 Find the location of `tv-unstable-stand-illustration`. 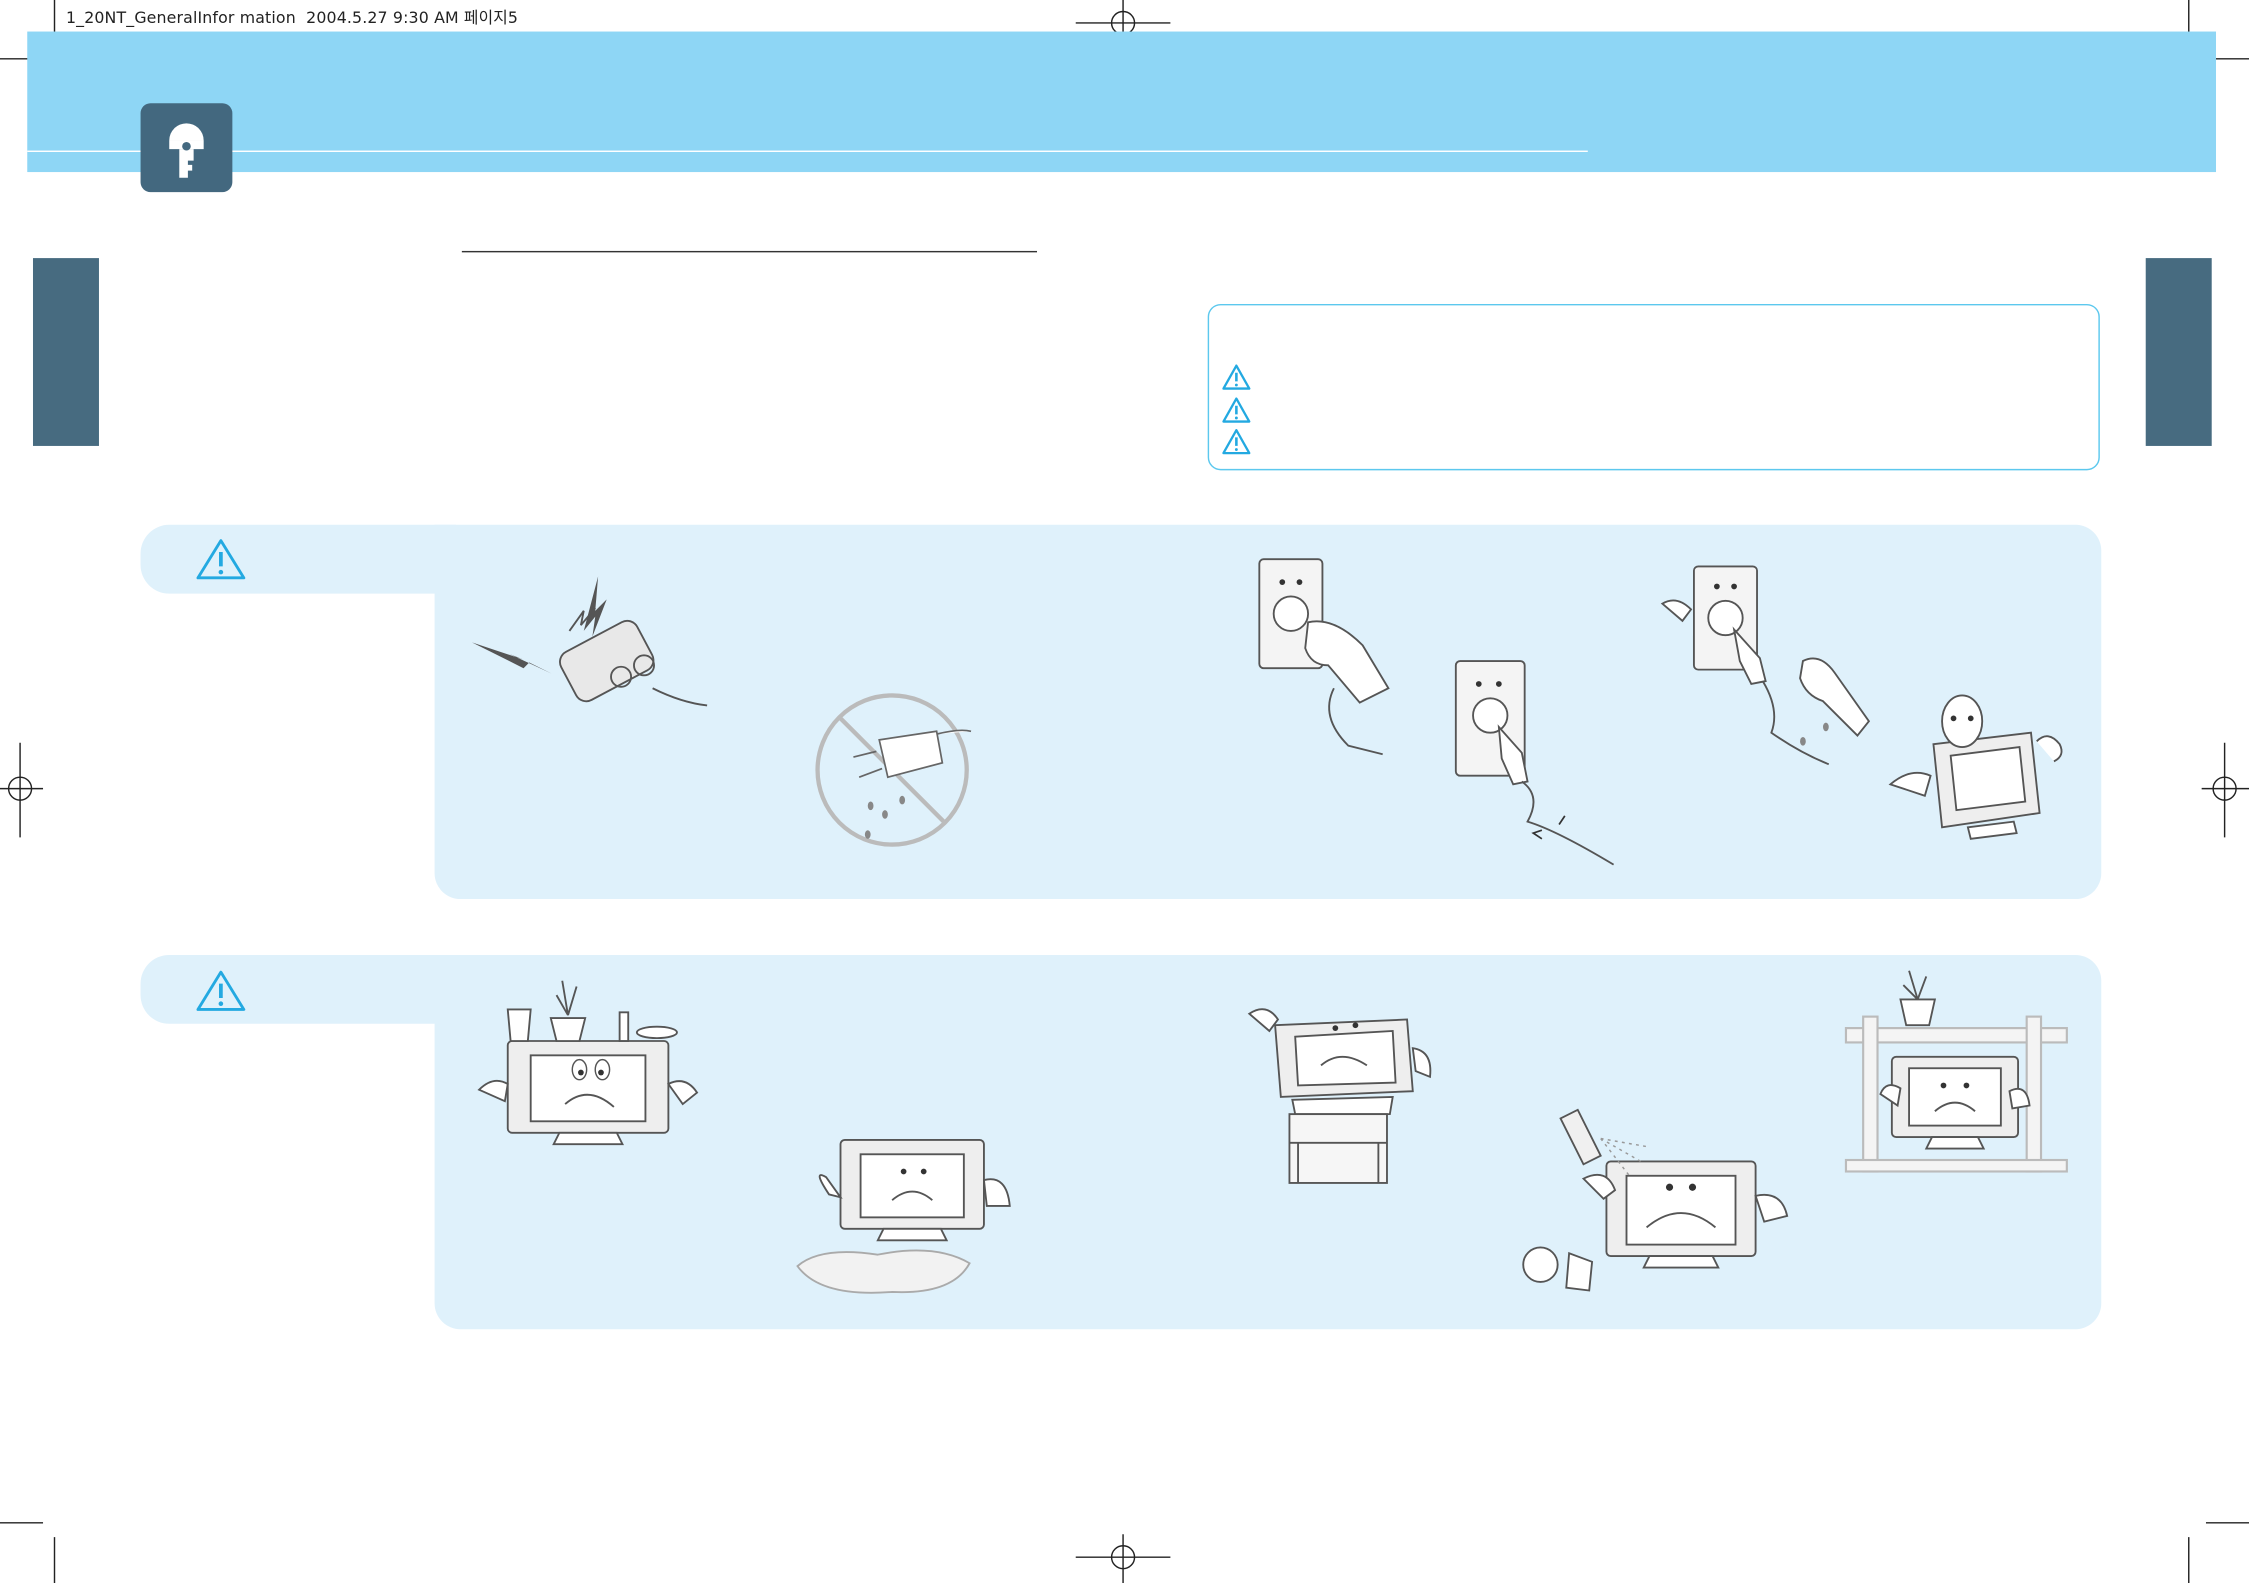

tv-unstable-stand-illustration is located at coordinates (1339, 1096).